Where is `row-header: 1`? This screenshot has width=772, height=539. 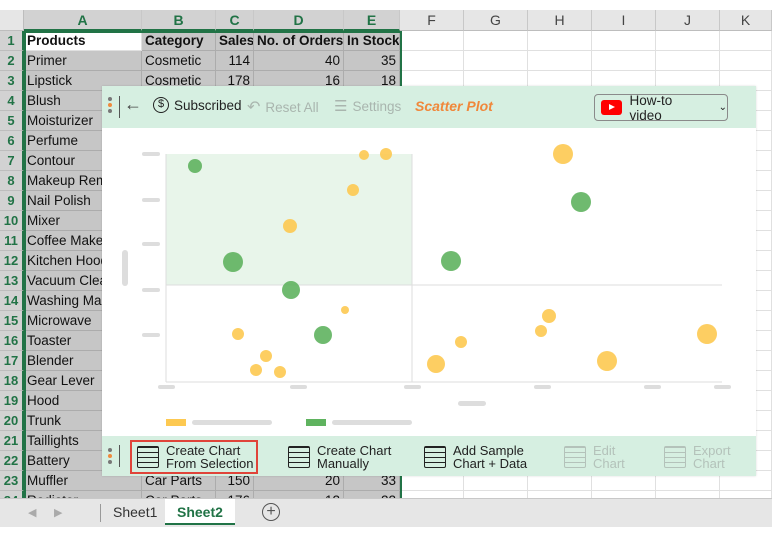 row-header: 1 is located at coordinates (12, 41).